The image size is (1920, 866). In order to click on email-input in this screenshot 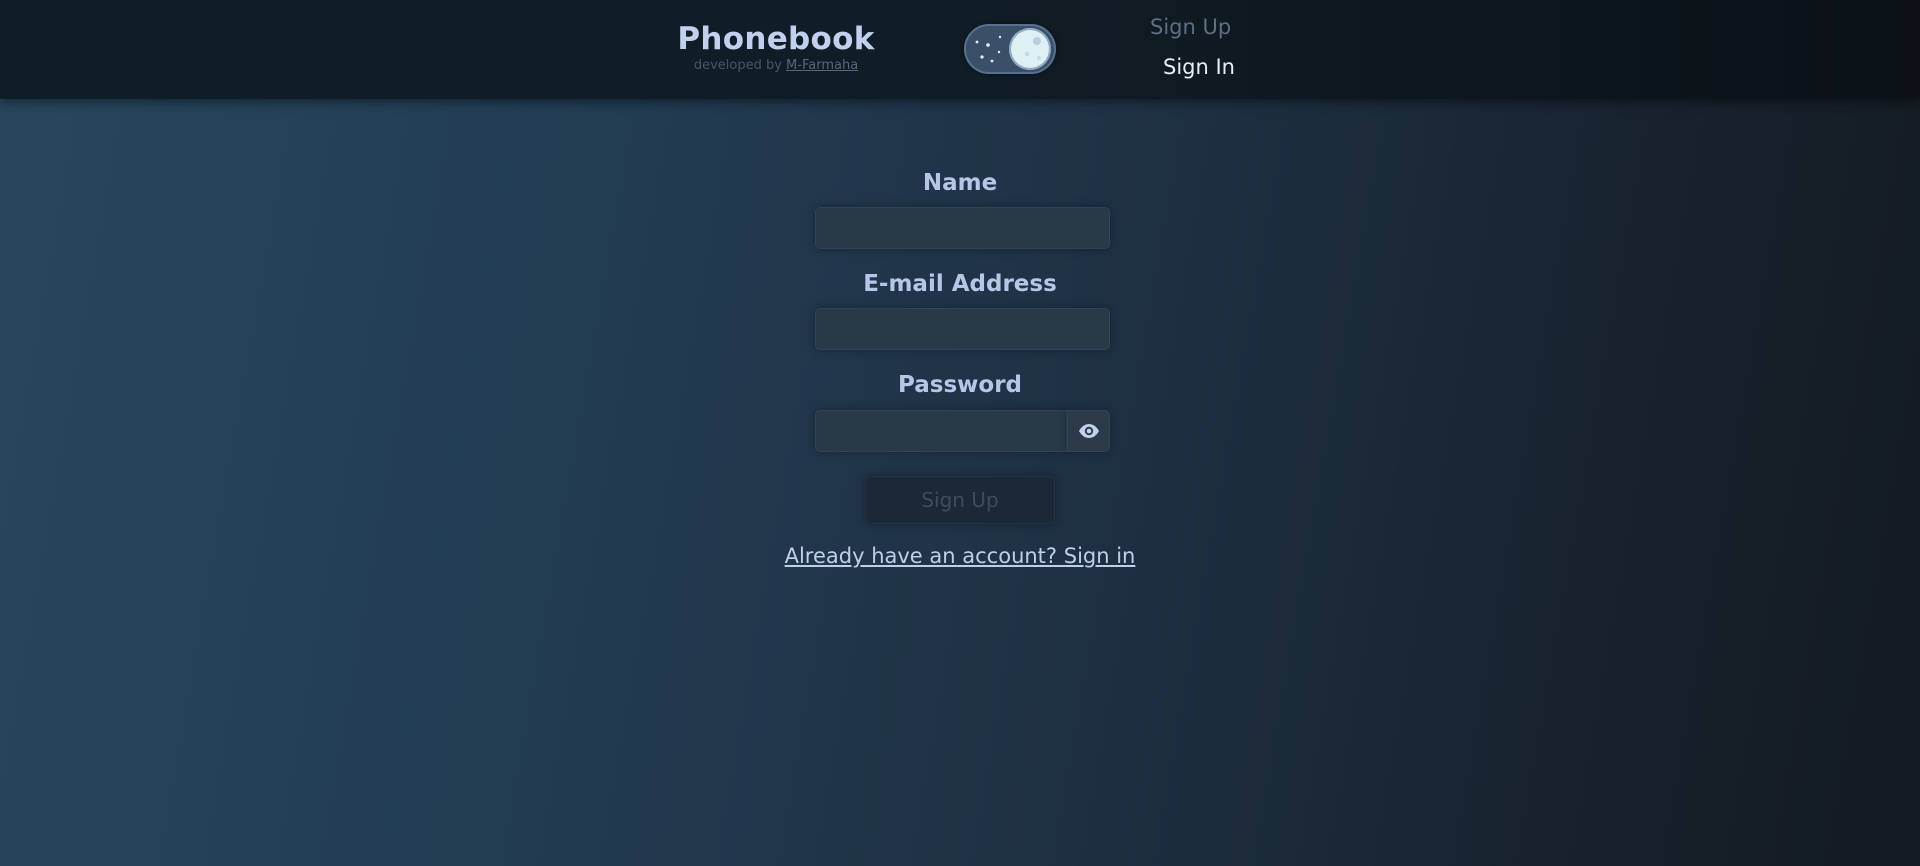, I will do `click(962, 329)`.